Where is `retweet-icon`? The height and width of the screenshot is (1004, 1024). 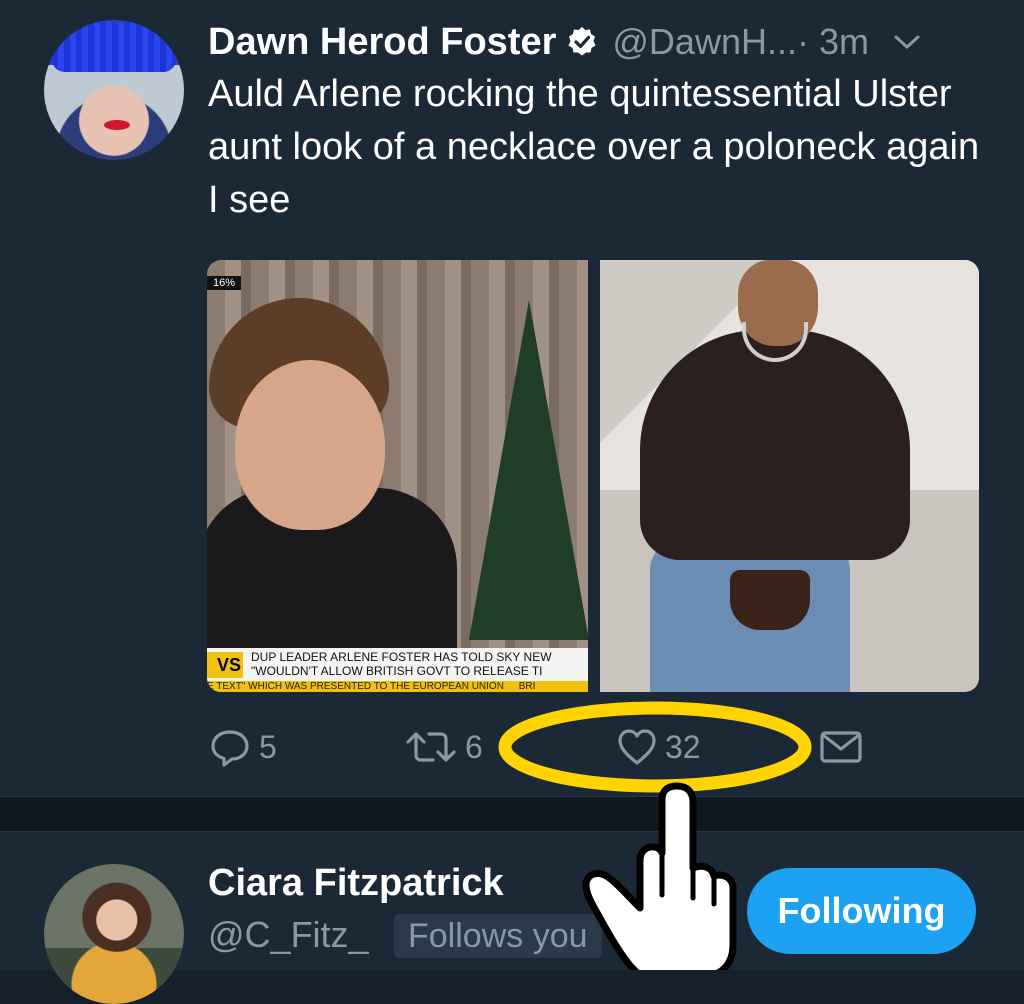
retweet-icon is located at coordinates (431, 747).